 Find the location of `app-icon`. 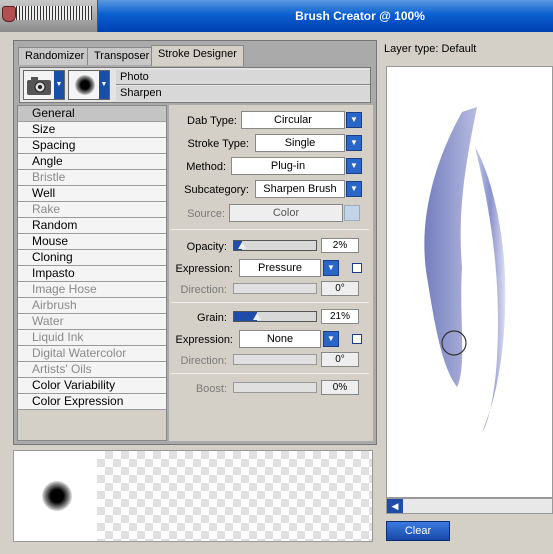

app-icon is located at coordinates (9, 14).